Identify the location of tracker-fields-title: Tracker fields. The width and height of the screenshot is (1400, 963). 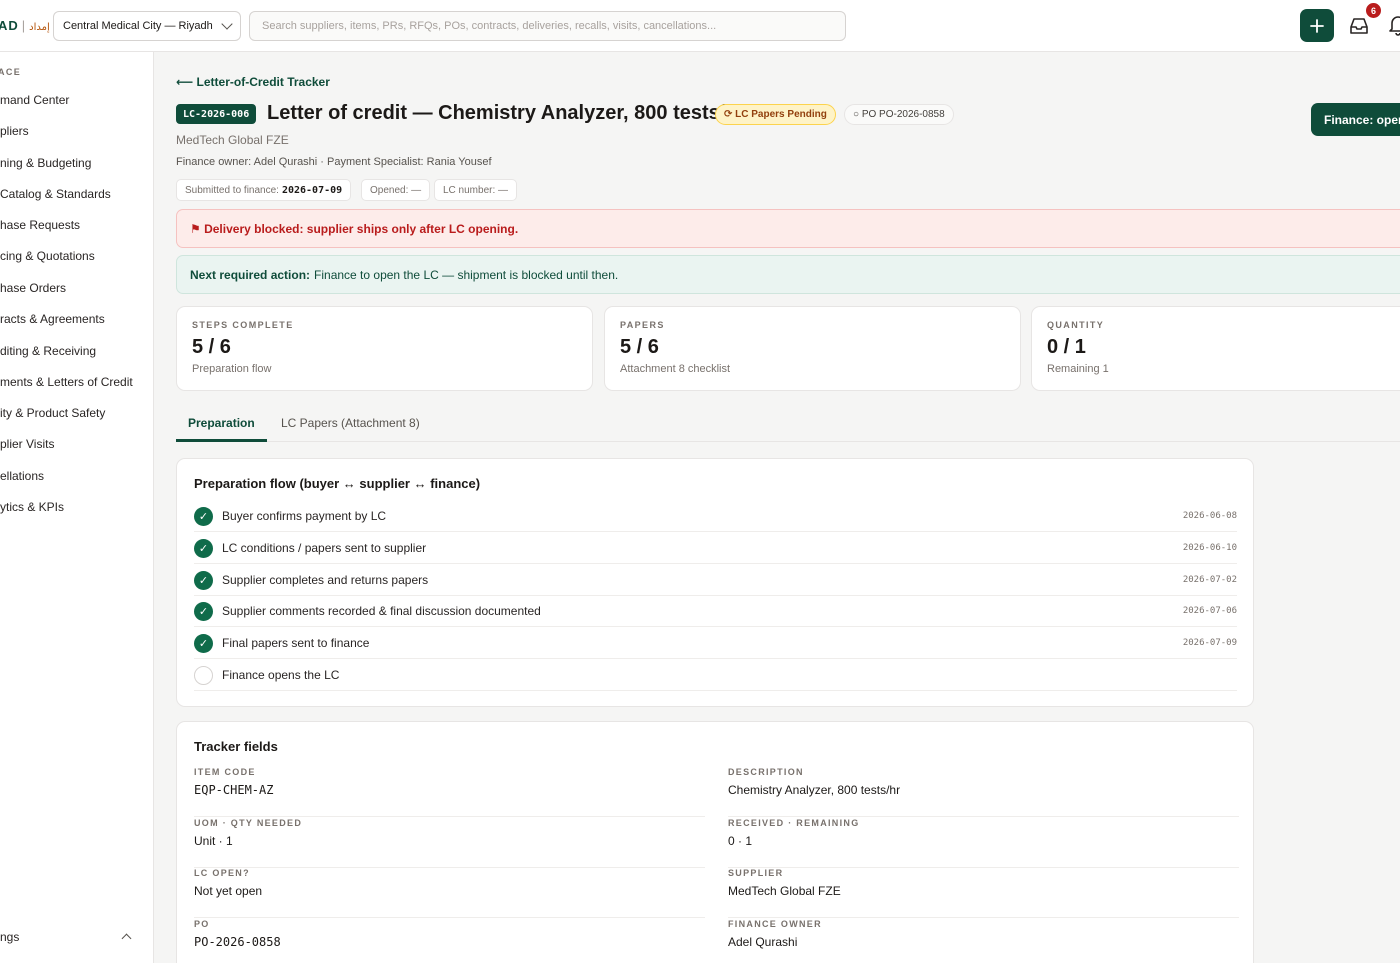
(236, 746).